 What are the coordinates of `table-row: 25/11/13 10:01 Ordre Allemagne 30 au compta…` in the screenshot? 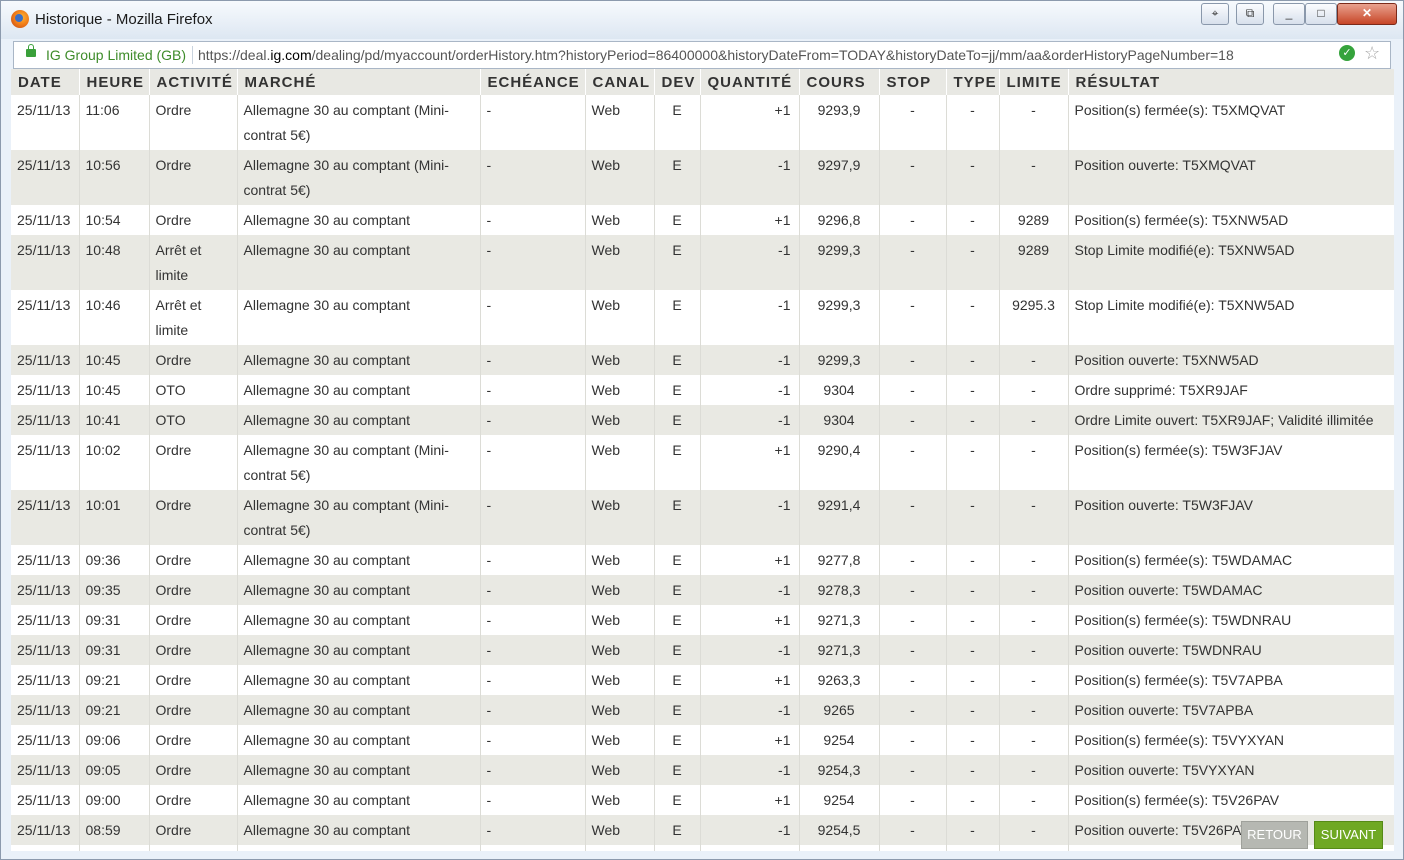 It's located at (702, 517).